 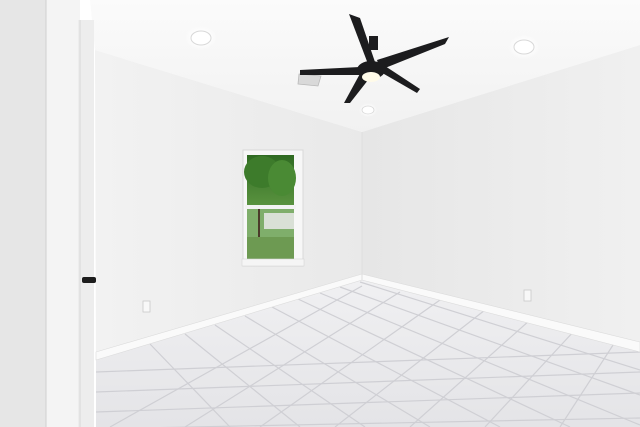 I want to click on outlet-right, so click(x=527, y=295).